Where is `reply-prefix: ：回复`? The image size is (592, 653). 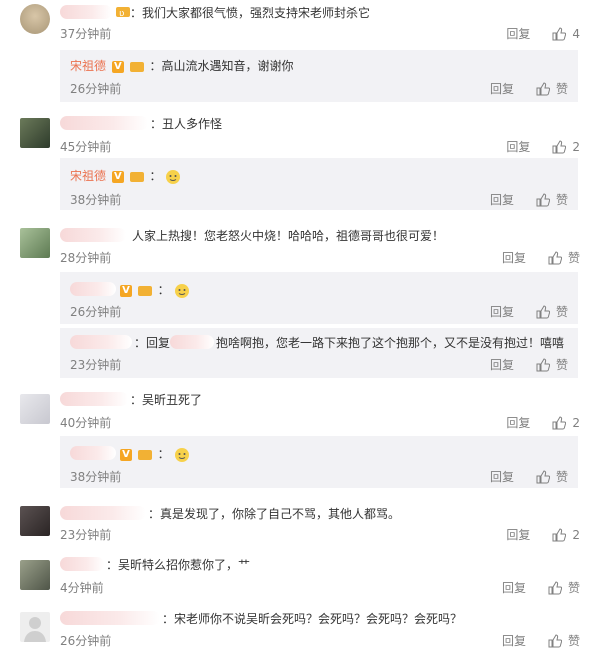 reply-prefix: ：回复 is located at coordinates (152, 343).